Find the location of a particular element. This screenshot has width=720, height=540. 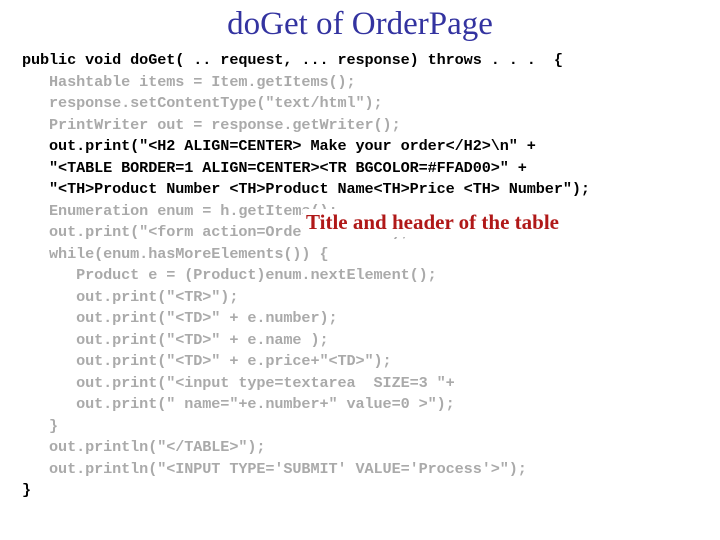

code-line: out.print("<TD>" + e.number); is located at coordinates (180, 318).